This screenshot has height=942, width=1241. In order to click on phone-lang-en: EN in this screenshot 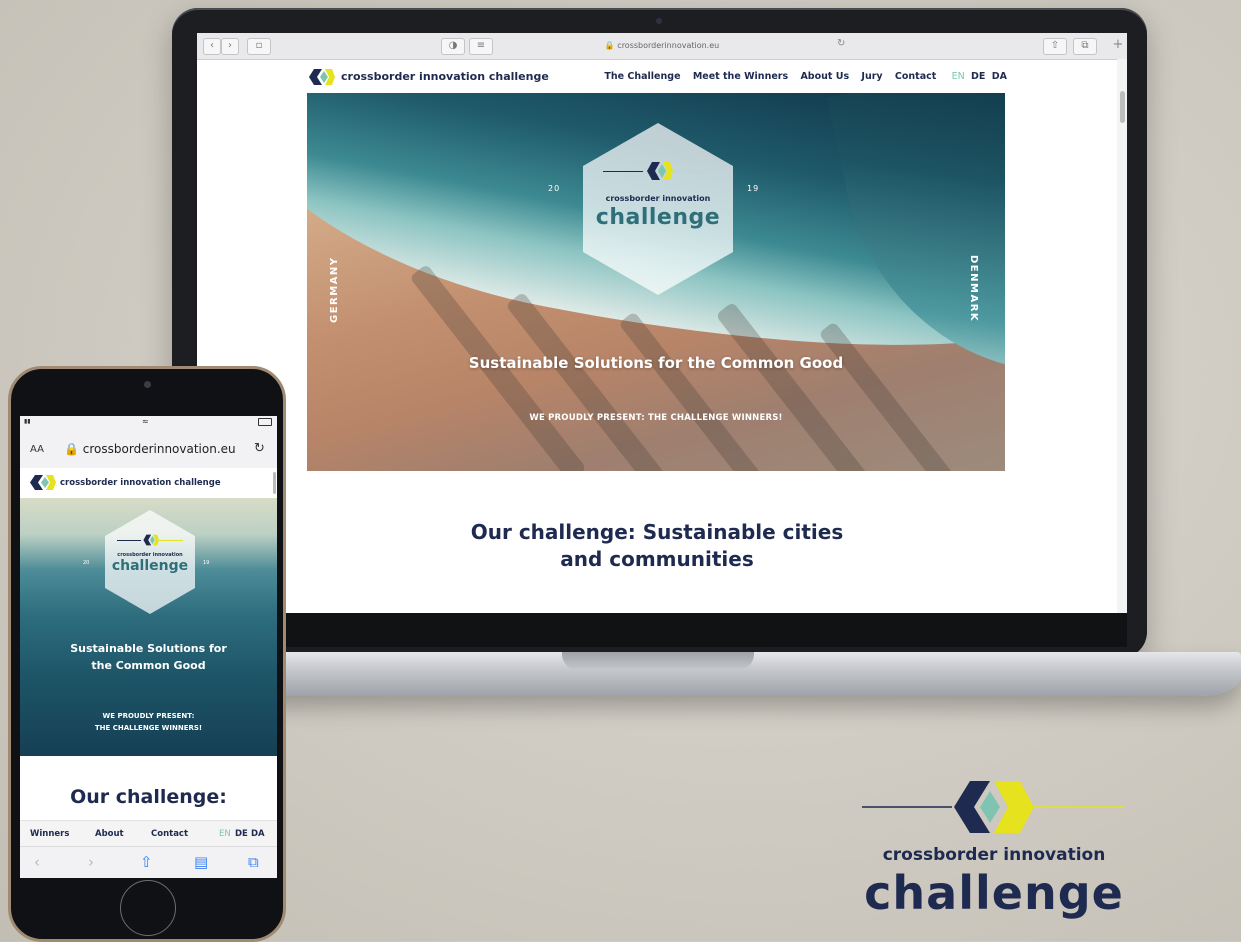, I will do `click(225, 834)`.